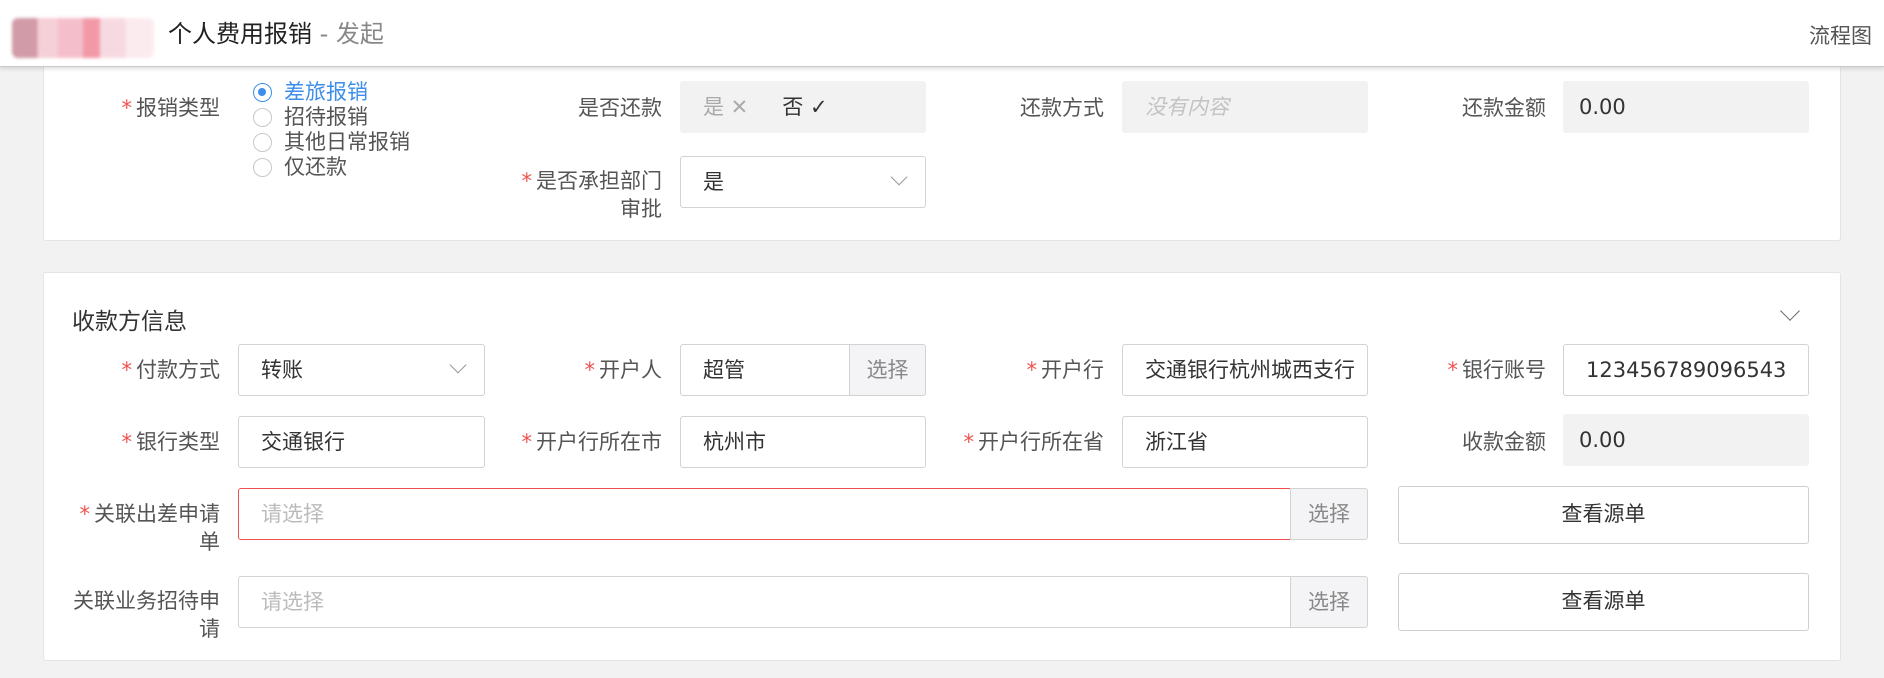  Describe the element at coordinates (1245, 442) in the screenshot. I see `bank-province-input: 浙江省` at that location.